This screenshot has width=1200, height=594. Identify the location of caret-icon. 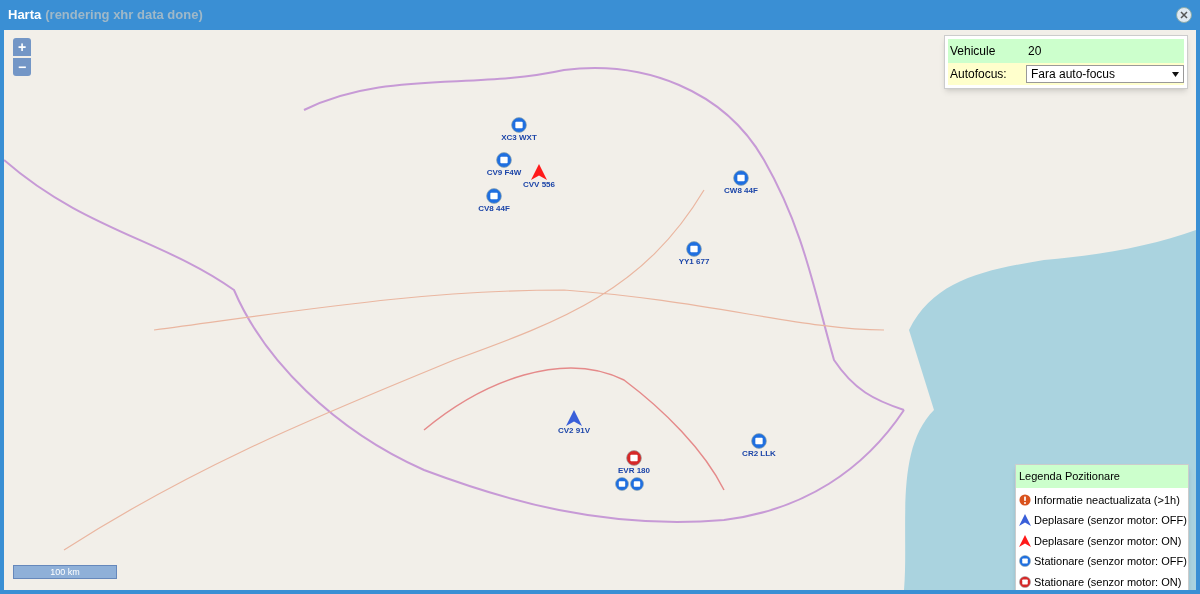
(1175, 74).